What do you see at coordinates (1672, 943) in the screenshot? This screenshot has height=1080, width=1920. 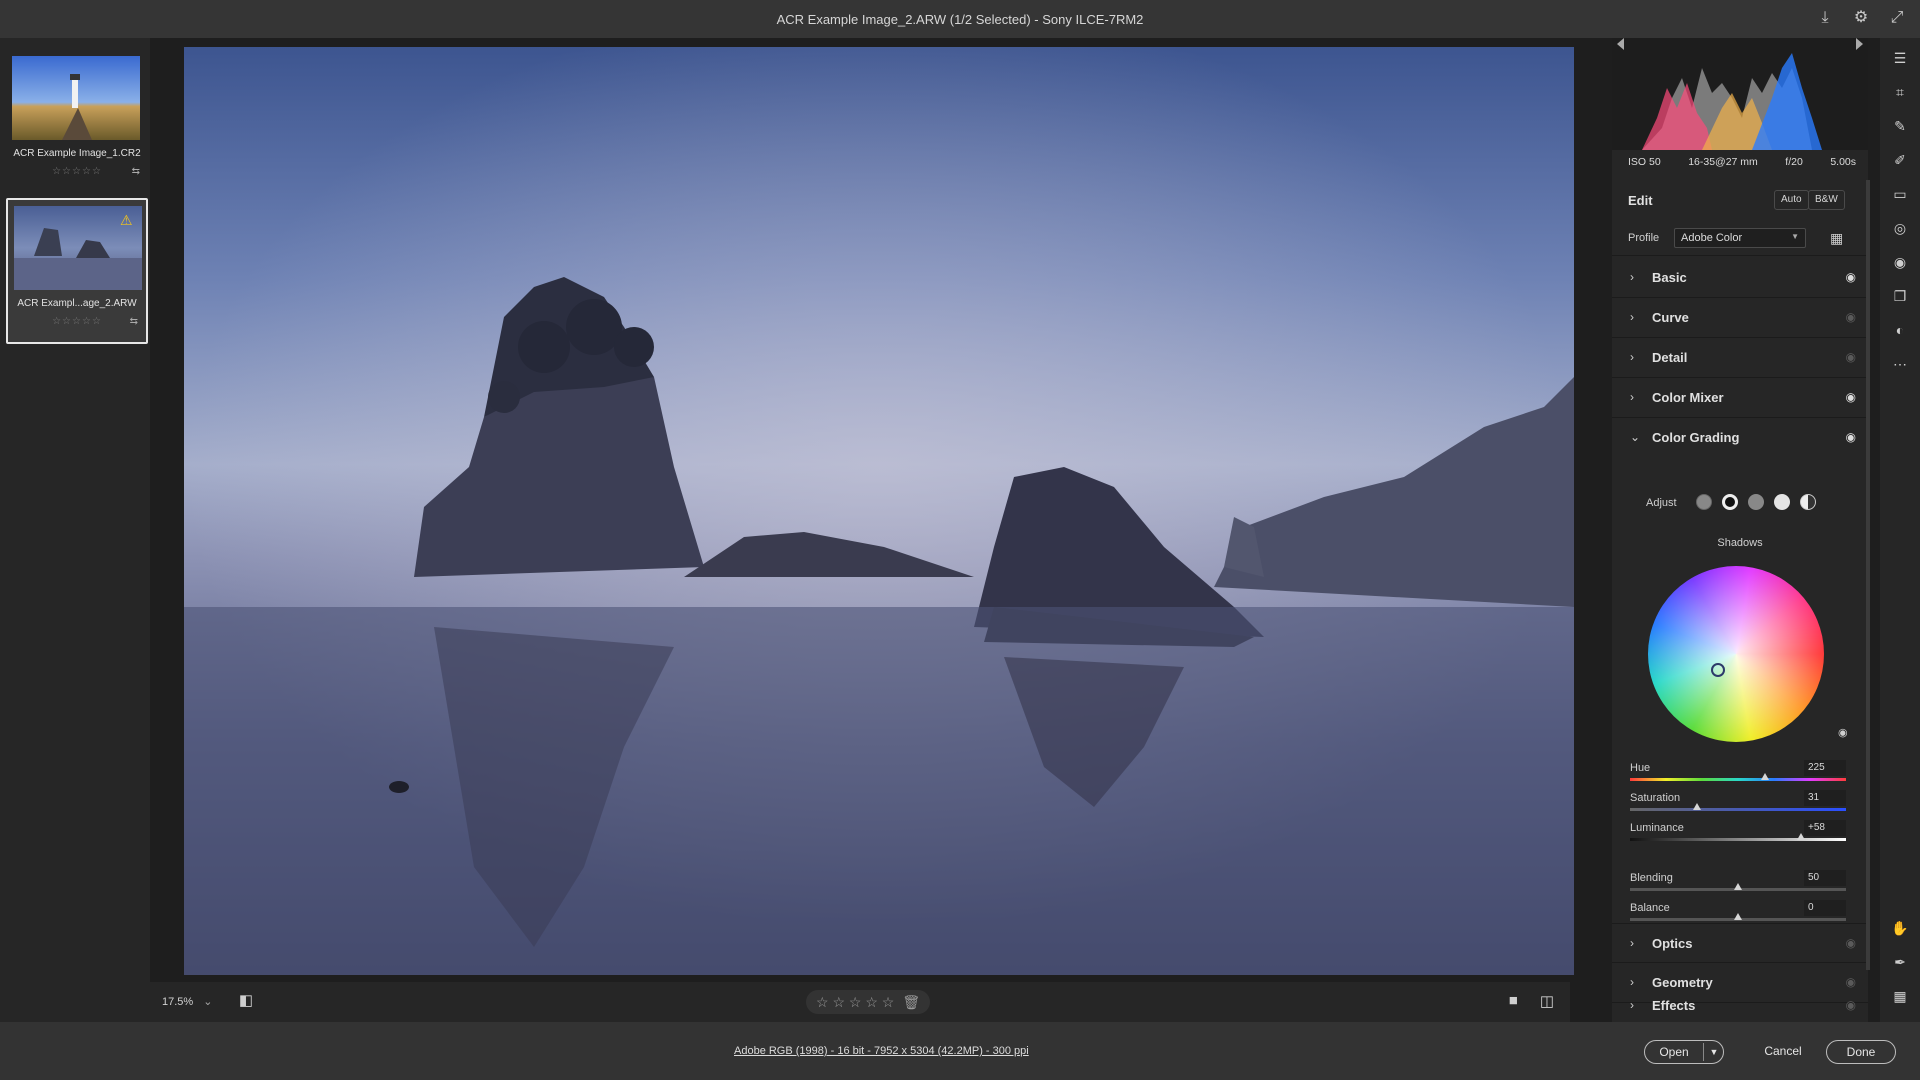 I see `section-title: Optics` at bounding box center [1672, 943].